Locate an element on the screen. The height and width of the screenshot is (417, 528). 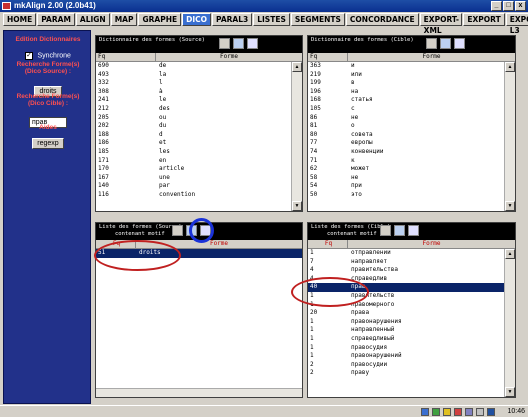
horizontal-scrollbar is located at coordinates (199, 392).